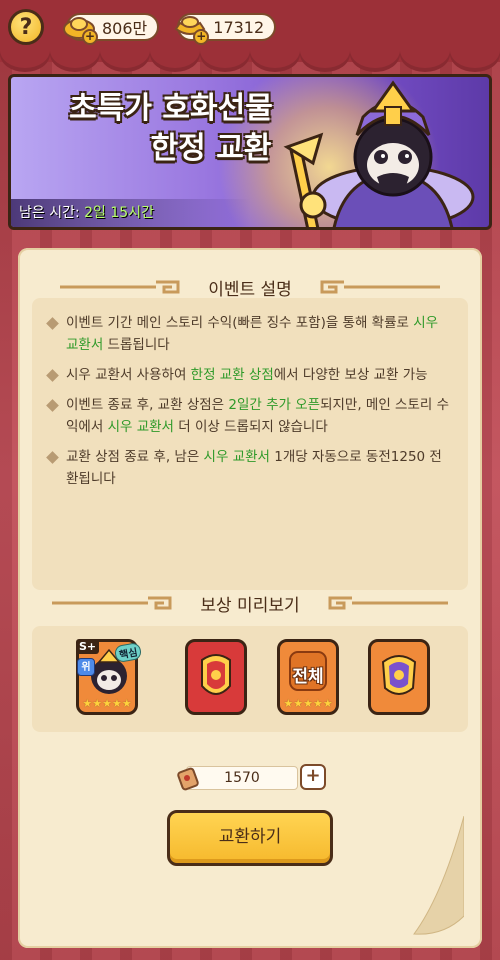  What do you see at coordinates (52, 213) in the screenshot?
I see `remaining-time-label: 남은 시간:` at bounding box center [52, 213].